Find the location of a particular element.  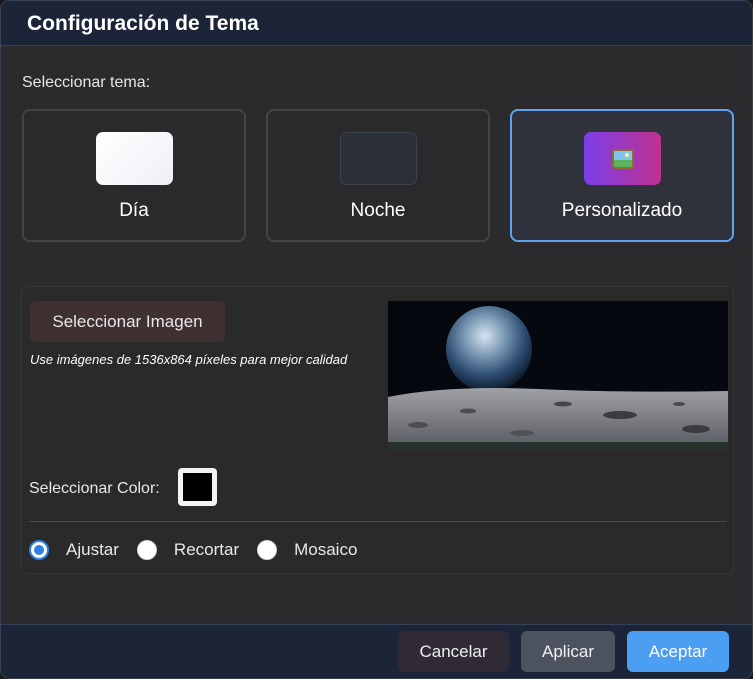

cancel-button: Cancelar is located at coordinates (453, 651).